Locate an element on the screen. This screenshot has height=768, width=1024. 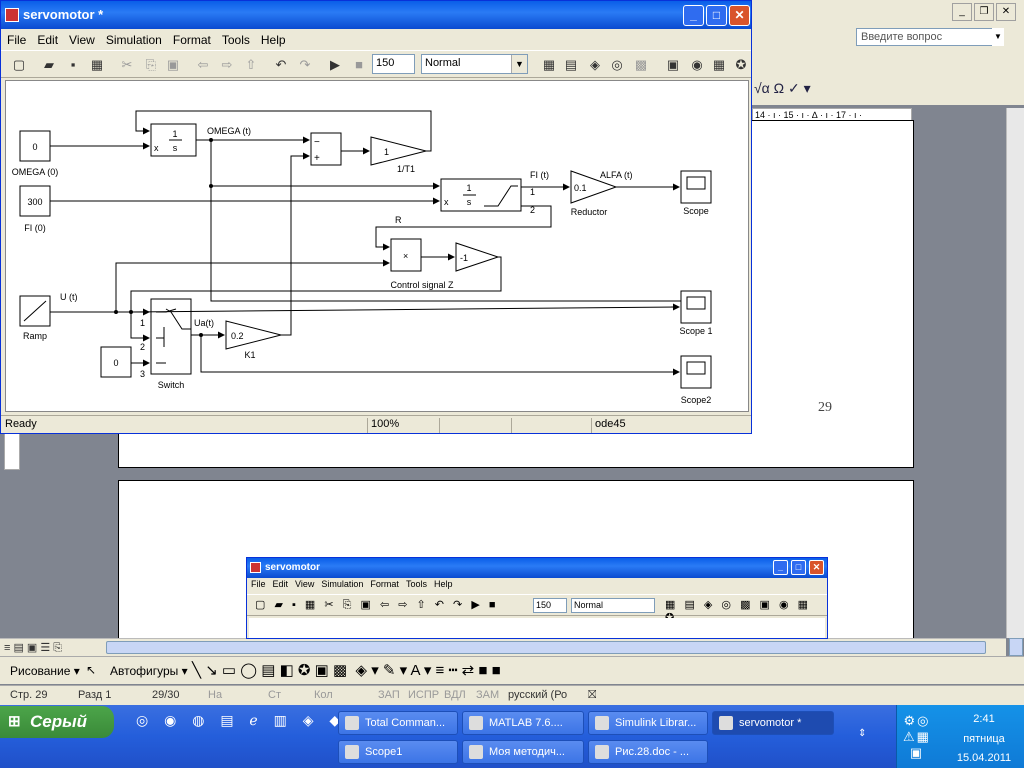
up-icon: ⇧ is located at coordinates (251, 65).